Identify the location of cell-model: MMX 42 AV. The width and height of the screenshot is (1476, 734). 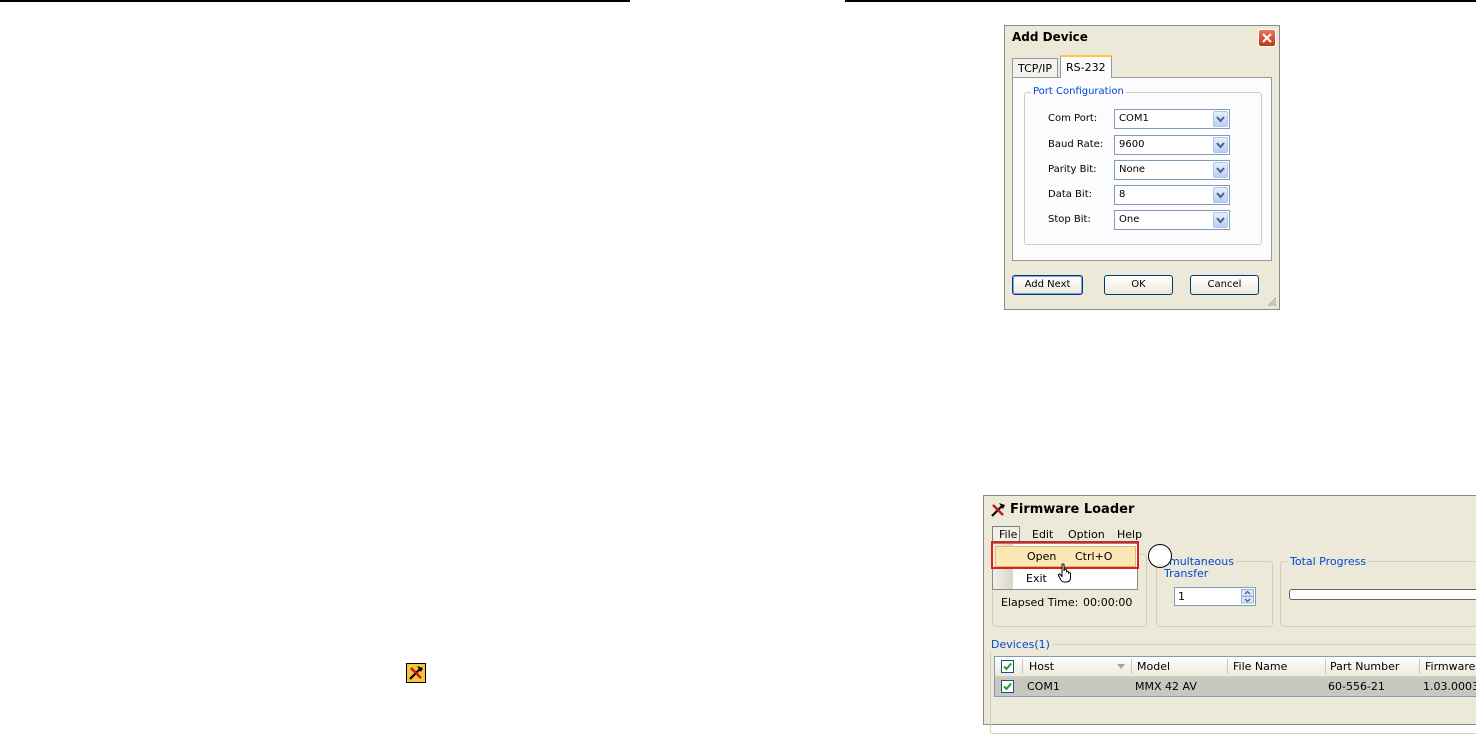
(1166, 686).